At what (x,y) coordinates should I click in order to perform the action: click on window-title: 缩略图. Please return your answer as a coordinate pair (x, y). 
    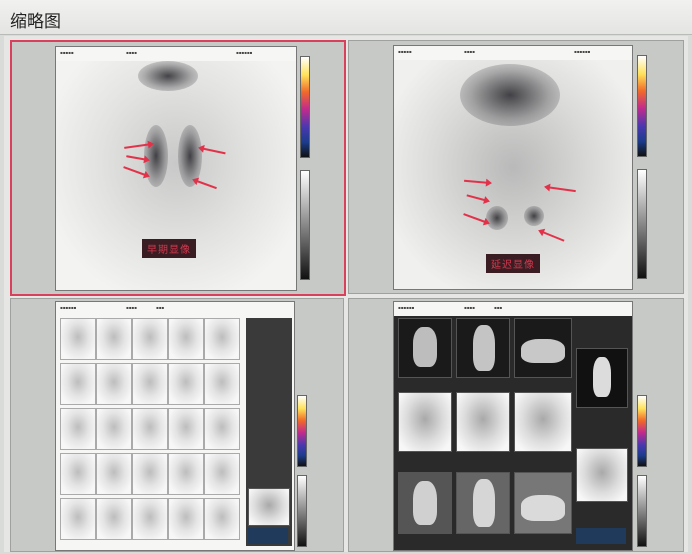
    Looking at the image, I should click on (35, 22).